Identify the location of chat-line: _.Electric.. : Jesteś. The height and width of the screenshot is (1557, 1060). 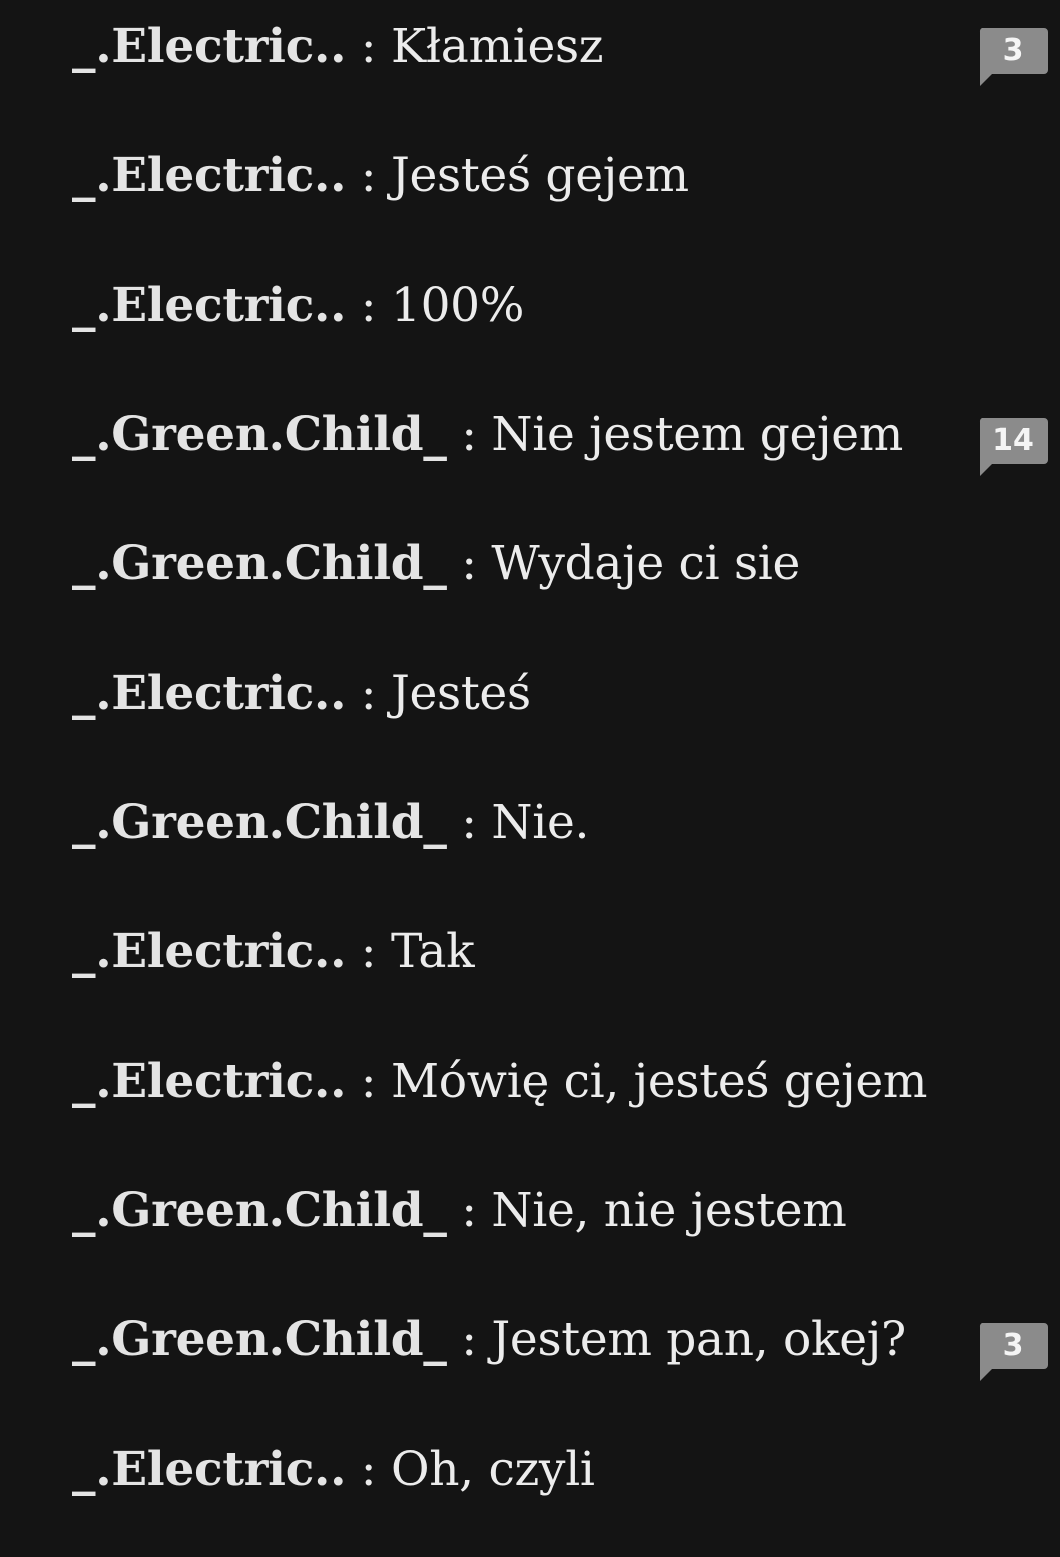
(301, 694).